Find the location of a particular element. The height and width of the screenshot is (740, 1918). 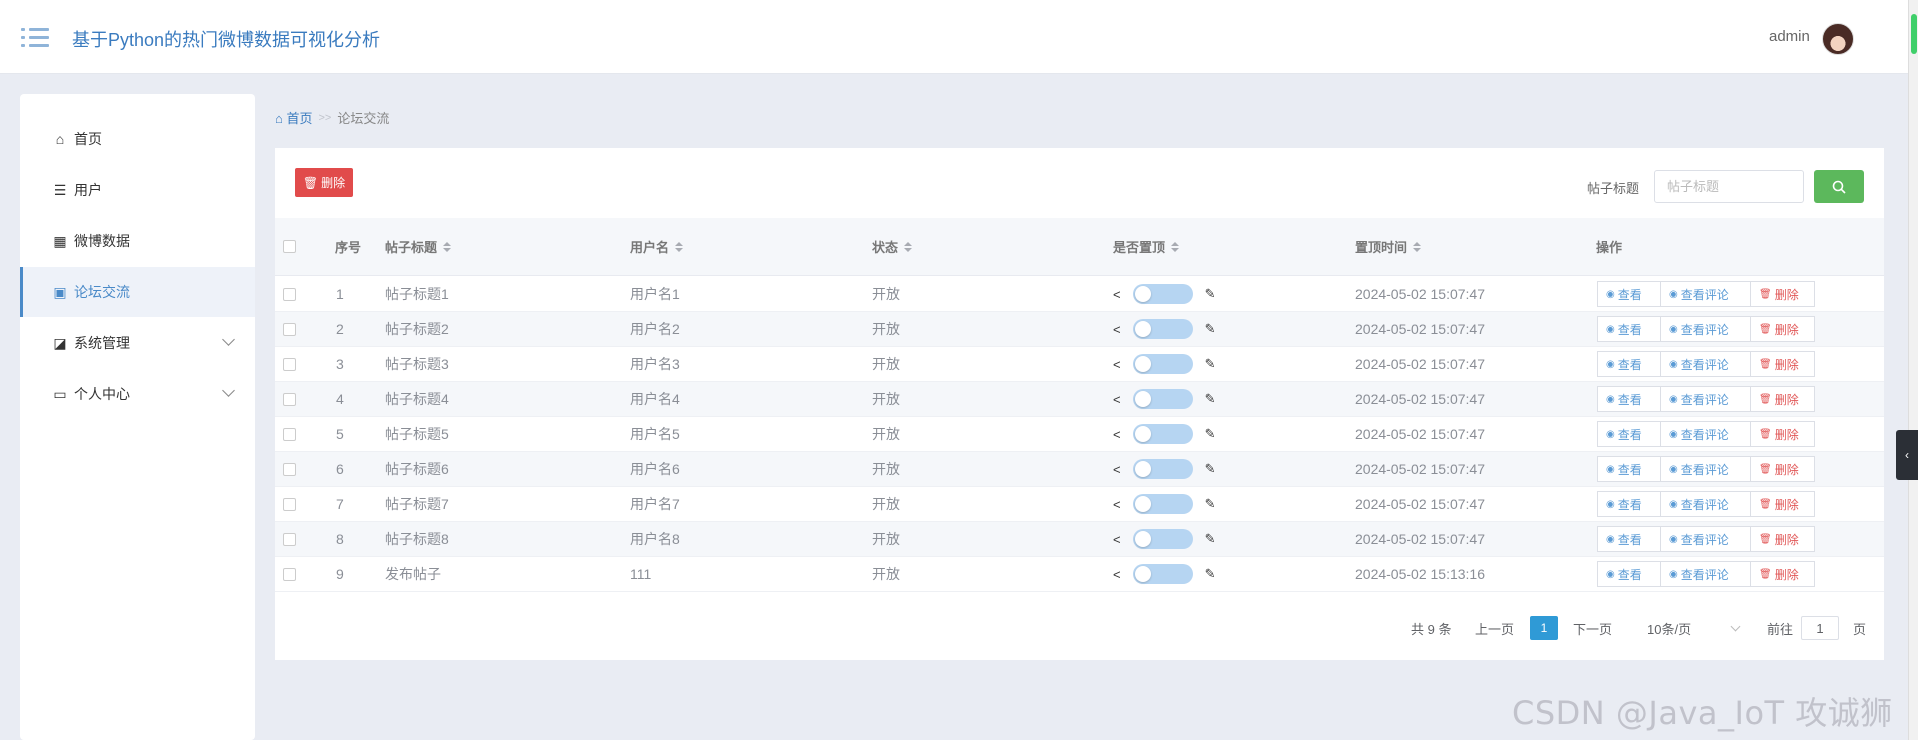

sidebar-item-0: ⌂ 首页 is located at coordinates (137, 139).